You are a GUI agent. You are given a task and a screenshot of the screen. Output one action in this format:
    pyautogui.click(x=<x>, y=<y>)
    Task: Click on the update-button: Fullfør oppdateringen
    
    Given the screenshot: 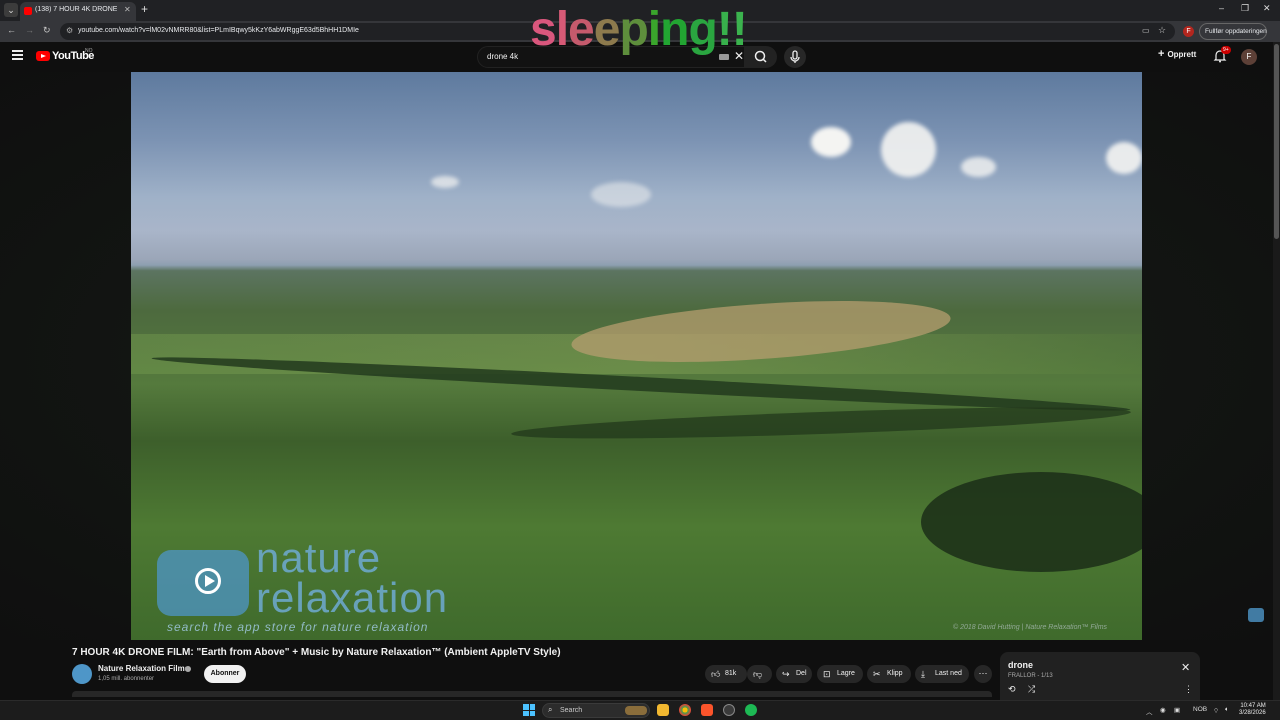 What is the action you would take?
    pyautogui.click(x=1233, y=31)
    